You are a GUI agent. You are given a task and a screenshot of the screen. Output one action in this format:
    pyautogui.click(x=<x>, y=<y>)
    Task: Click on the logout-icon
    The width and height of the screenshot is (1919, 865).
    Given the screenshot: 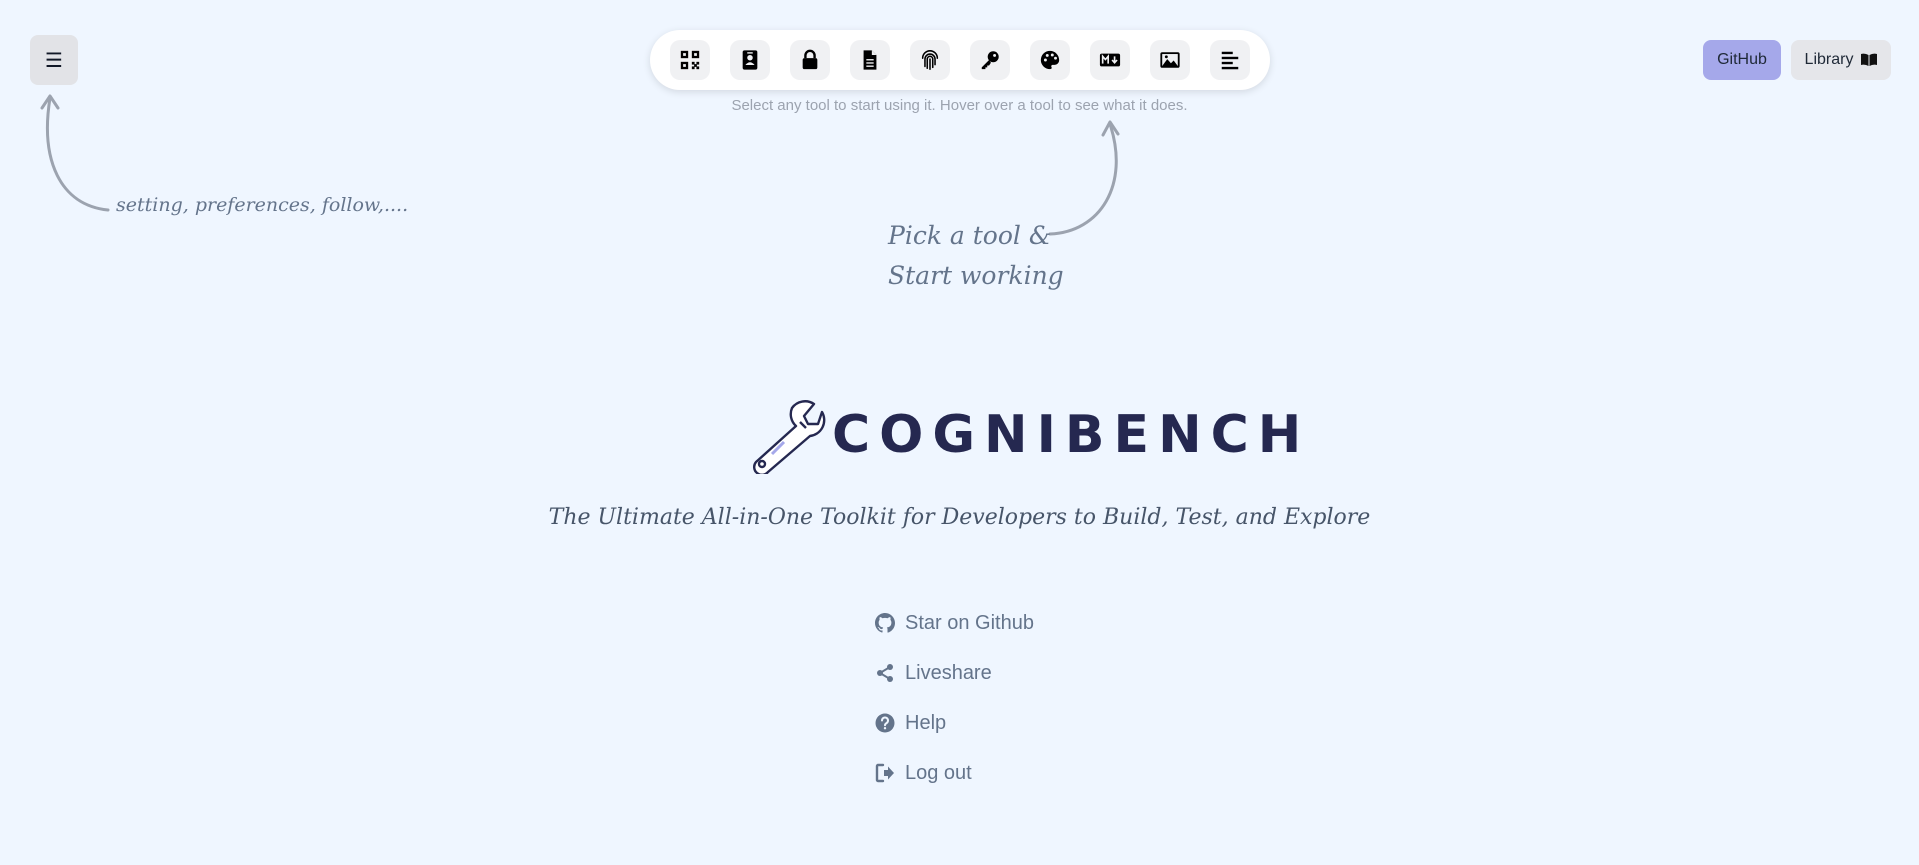 What is the action you would take?
    pyautogui.click(x=884, y=773)
    